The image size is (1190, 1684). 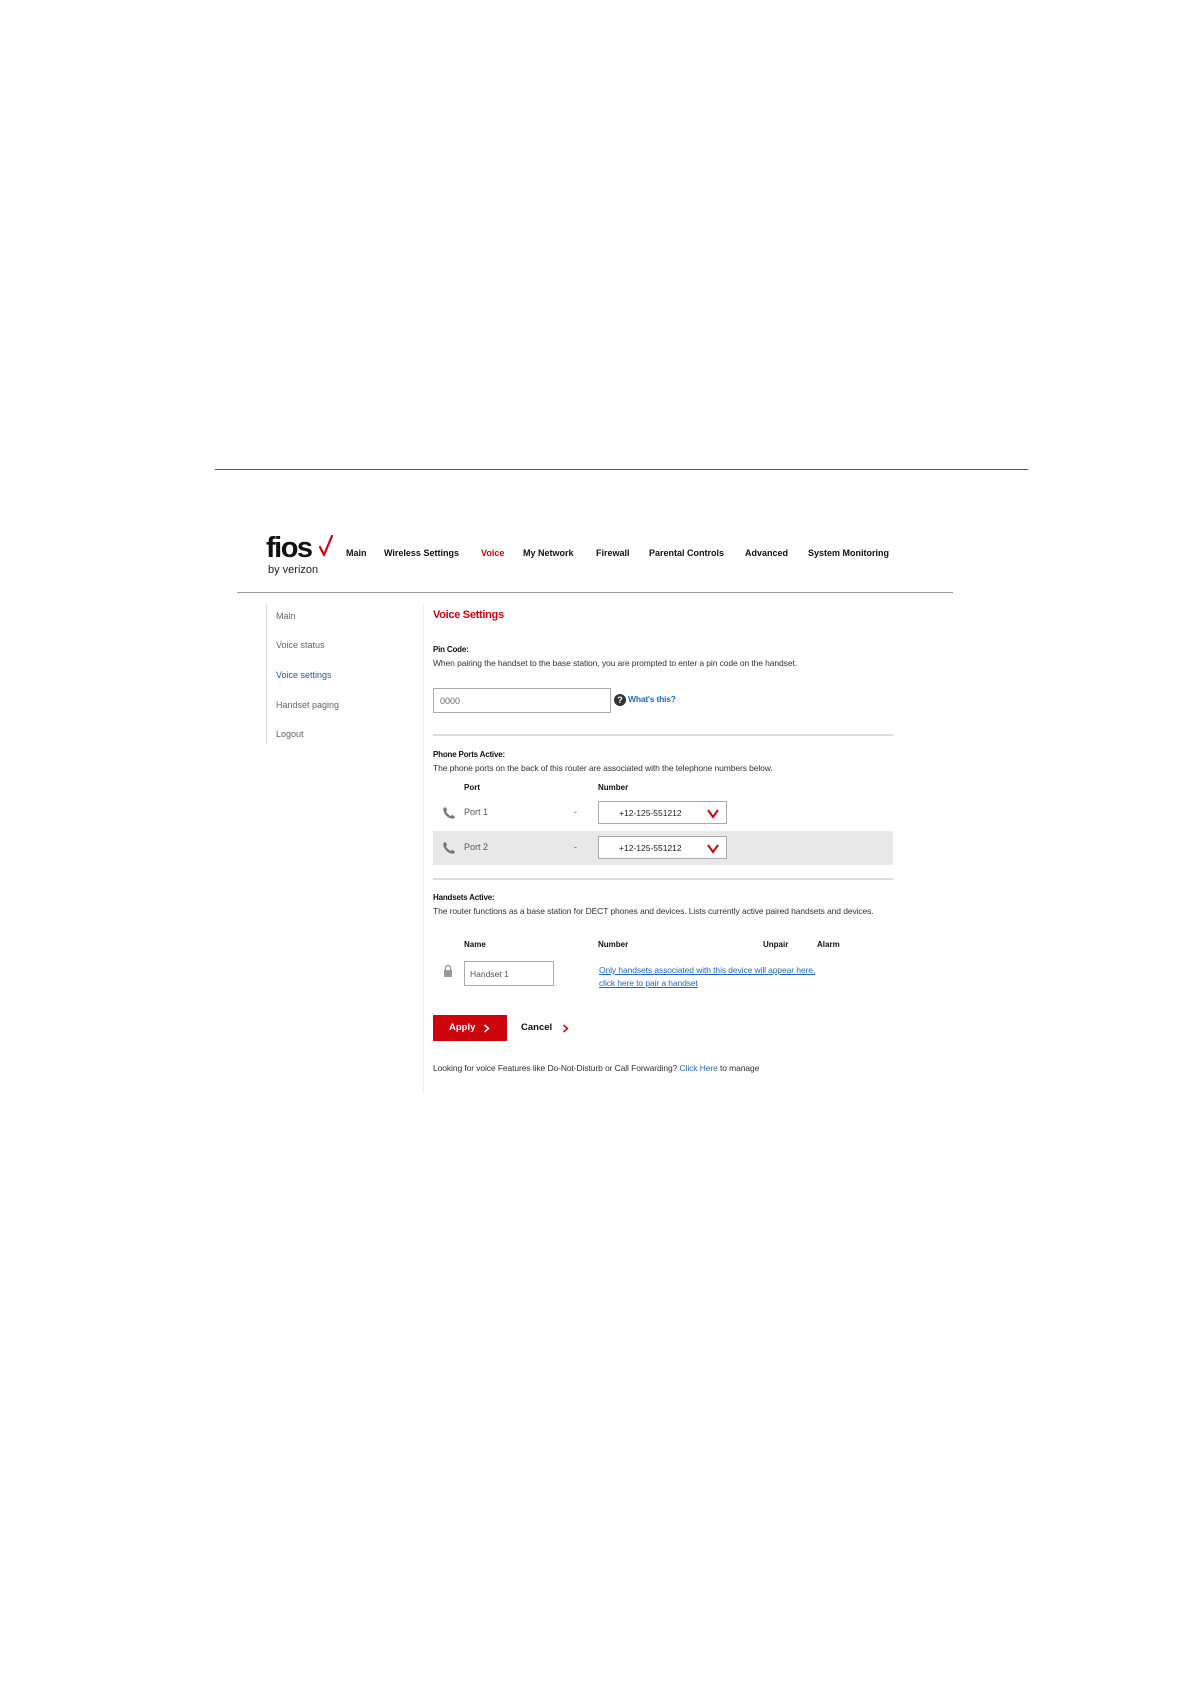 I want to click on port-label: Port 1, so click(x=476, y=812).